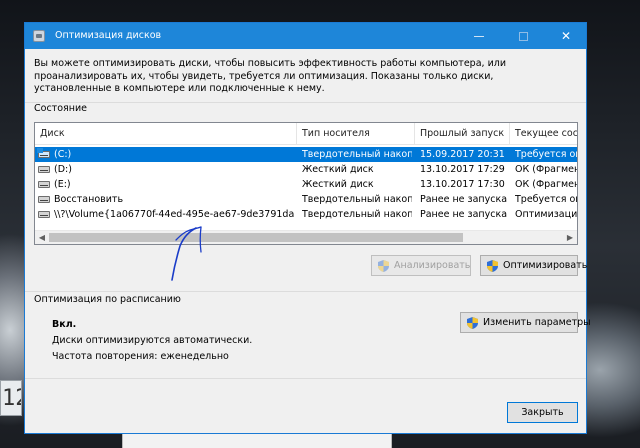  What do you see at coordinates (60, 108) in the screenshot?
I see `status-section-label: Состояние` at bounding box center [60, 108].